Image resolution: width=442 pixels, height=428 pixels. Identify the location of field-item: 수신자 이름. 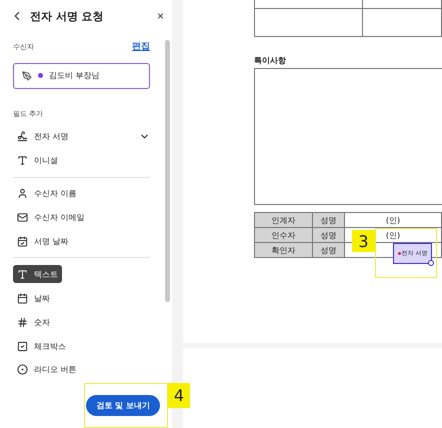
(83, 193).